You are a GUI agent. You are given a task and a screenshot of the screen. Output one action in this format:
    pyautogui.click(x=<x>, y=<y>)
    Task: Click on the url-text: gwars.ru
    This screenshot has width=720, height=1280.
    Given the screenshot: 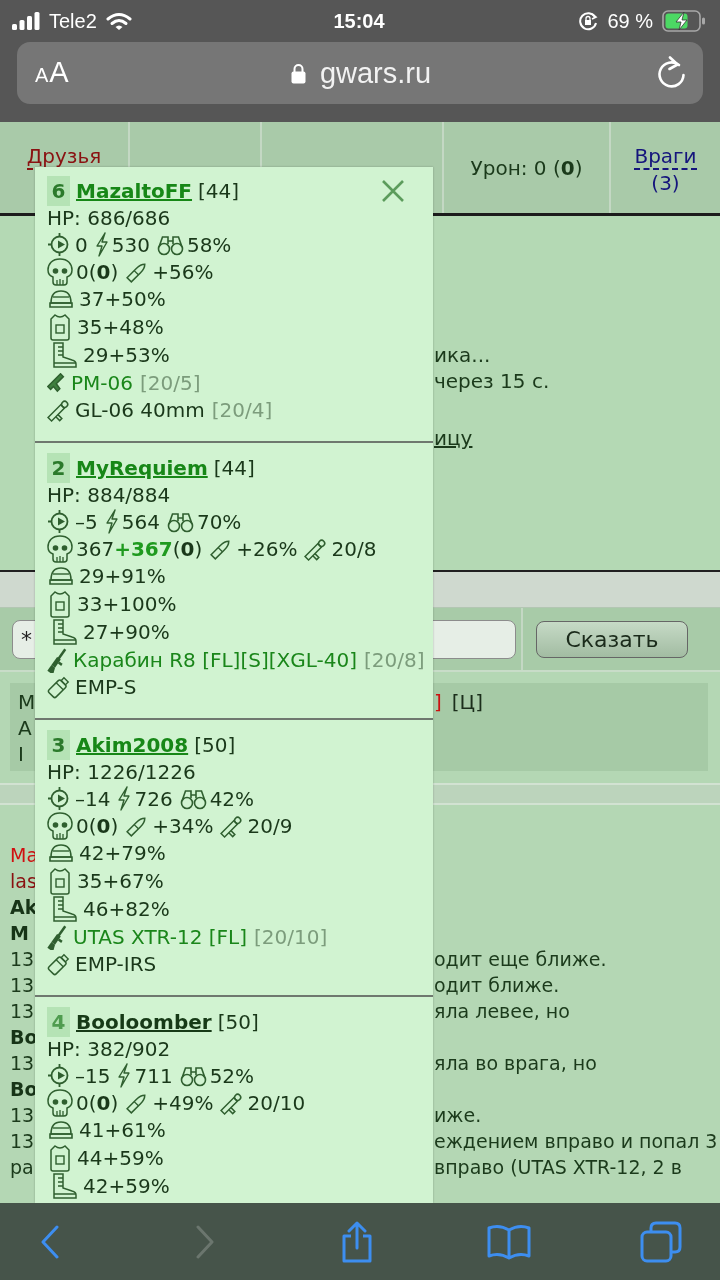 What is the action you would take?
    pyautogui.click(x=375, y=73)
    